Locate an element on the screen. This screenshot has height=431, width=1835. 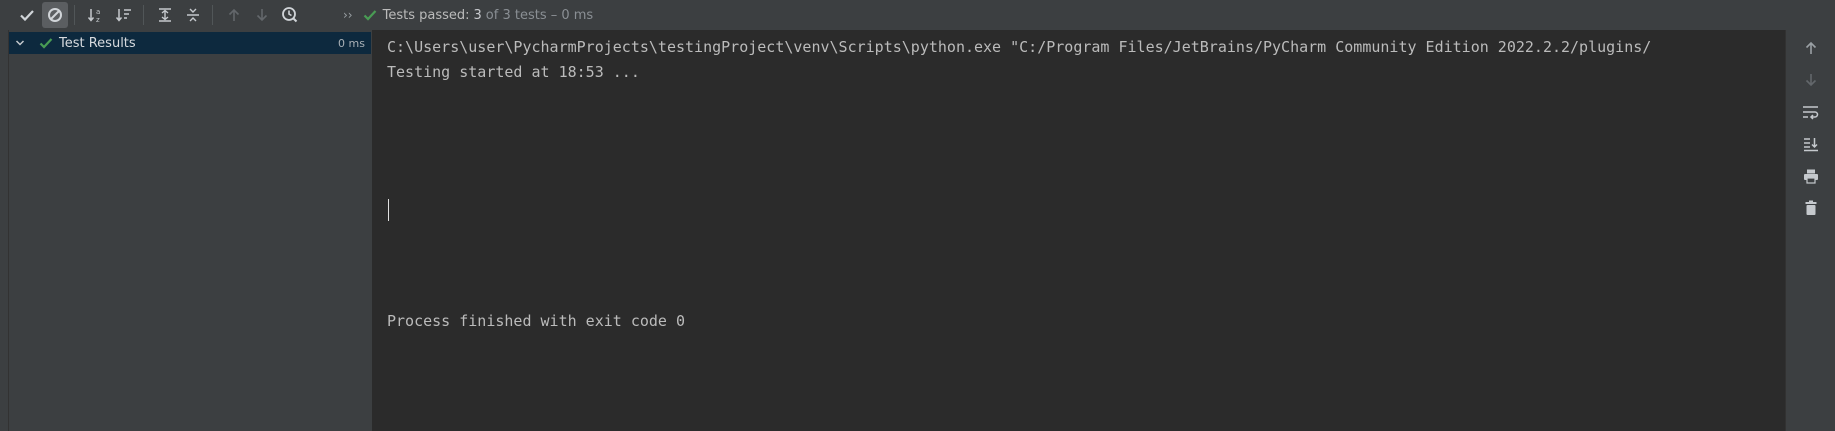
sort-by-duration-icon is located at coordinates (123, 15).